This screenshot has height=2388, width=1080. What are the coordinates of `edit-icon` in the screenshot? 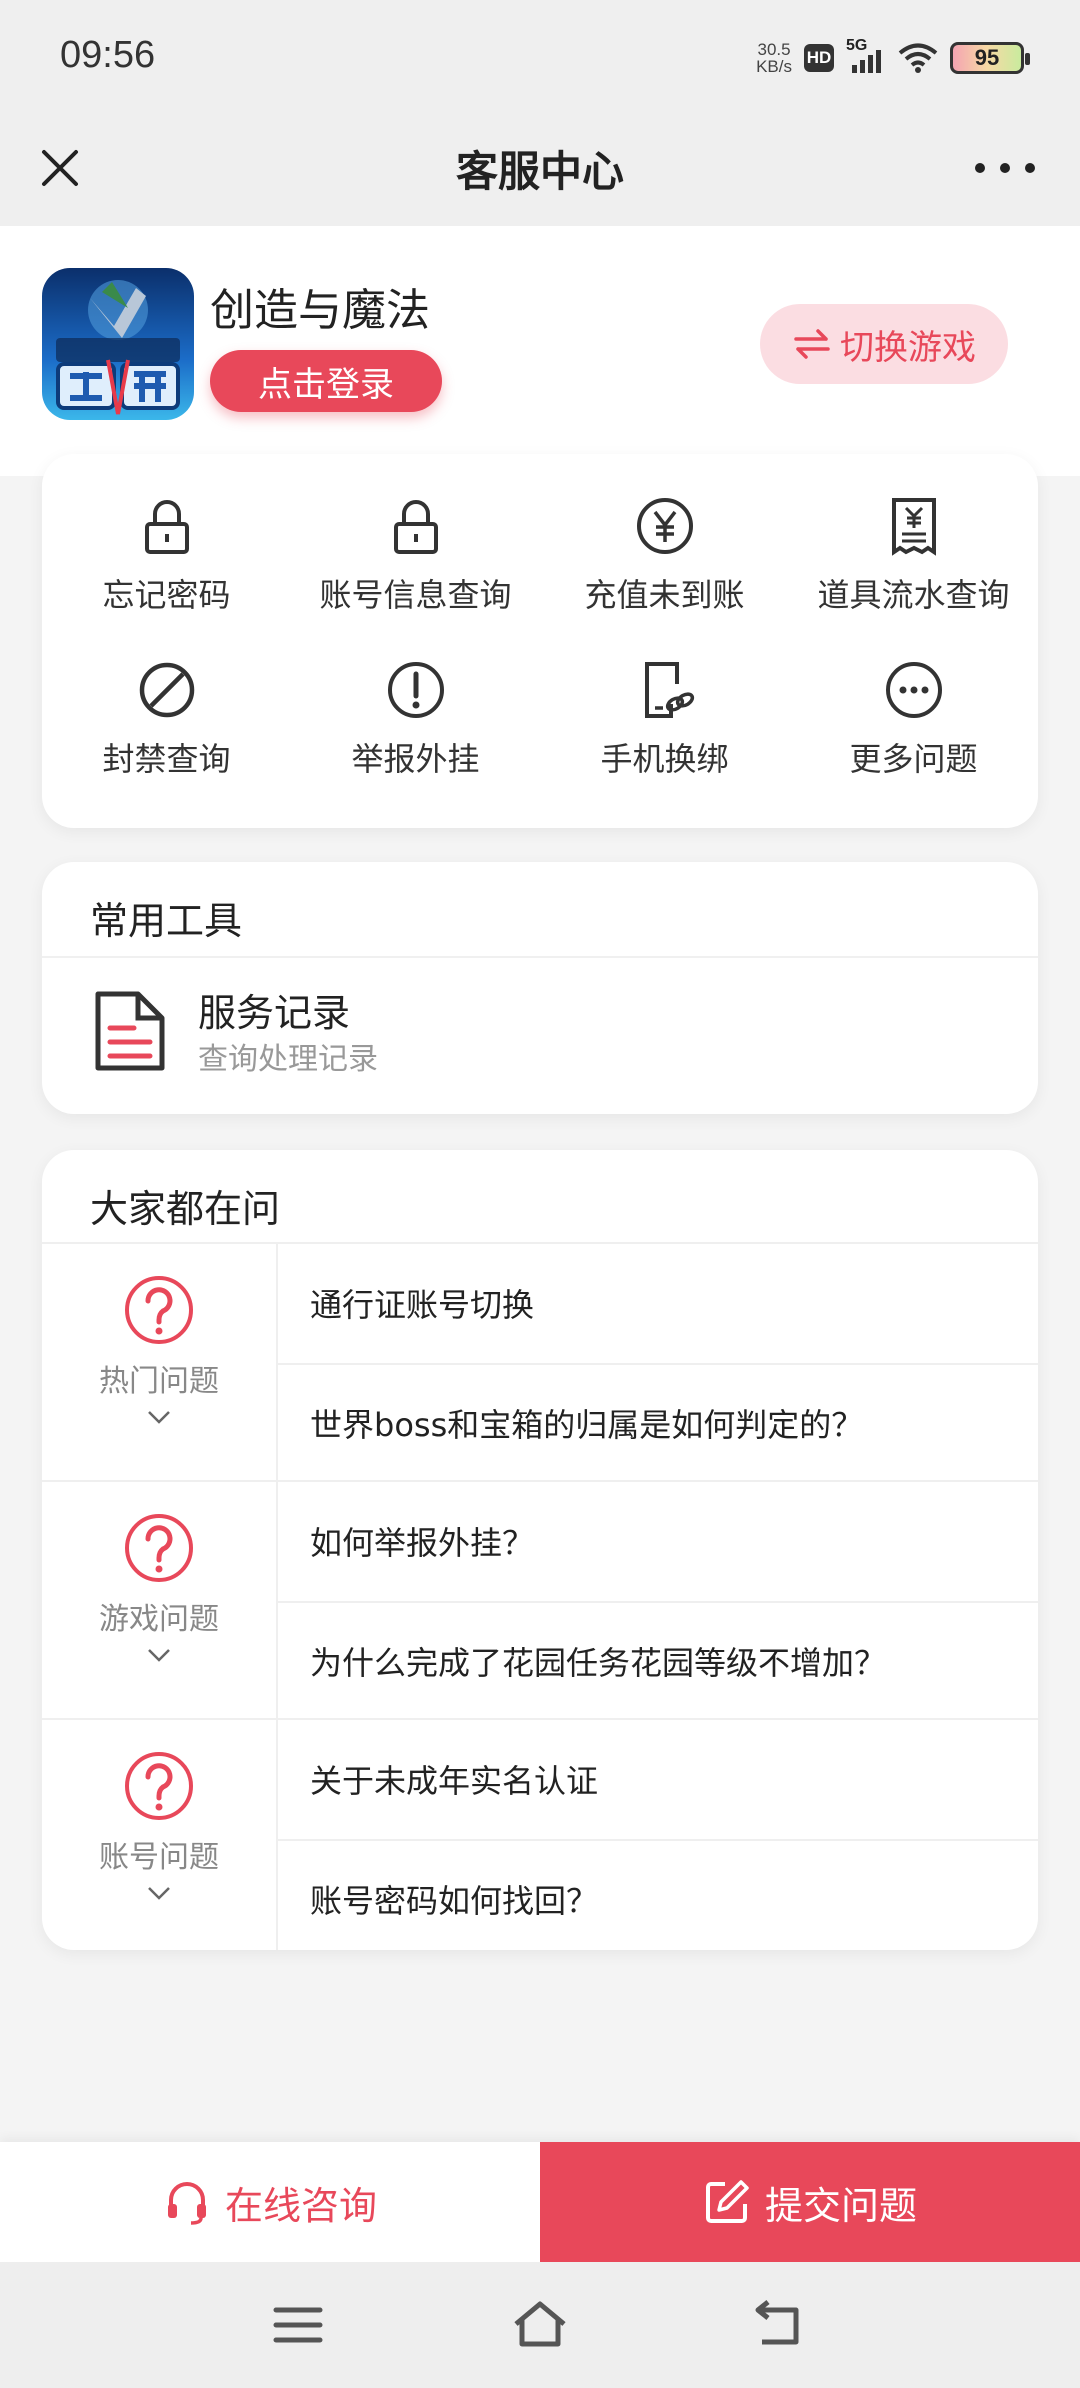 It's located at (727, 2201).